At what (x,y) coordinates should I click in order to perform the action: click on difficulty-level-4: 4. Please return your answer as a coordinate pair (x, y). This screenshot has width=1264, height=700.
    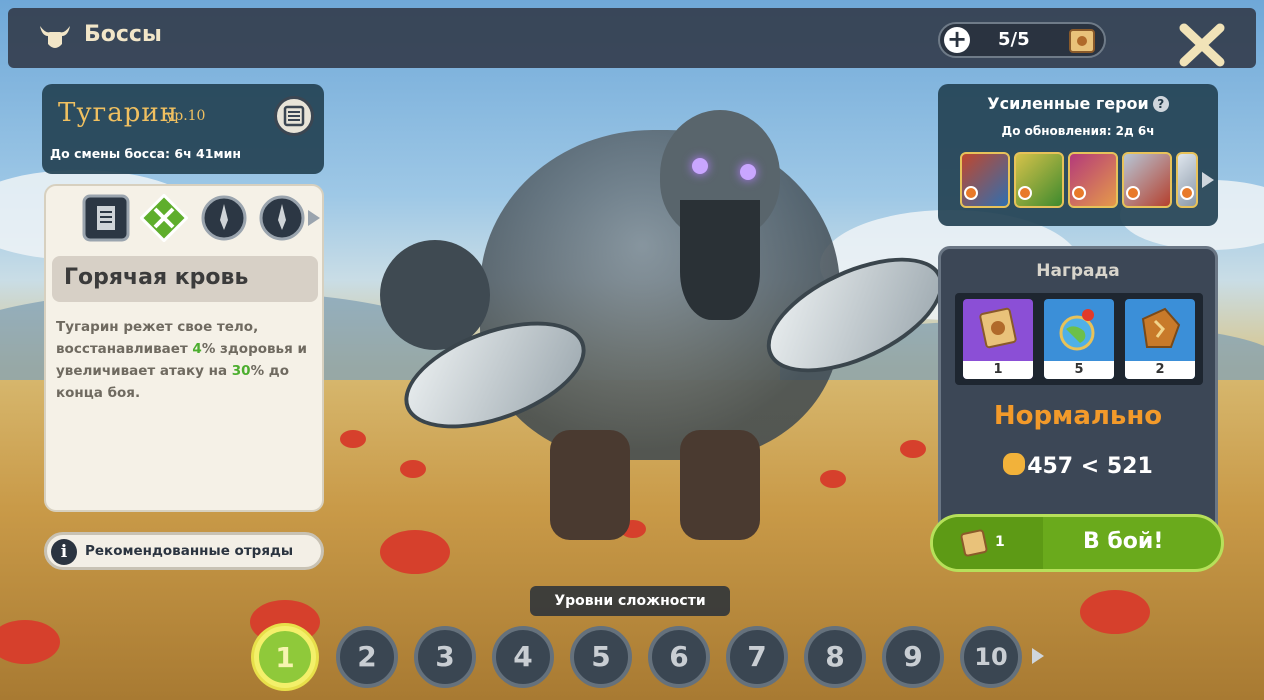
    Looking at the image, I should click on (523, 657).